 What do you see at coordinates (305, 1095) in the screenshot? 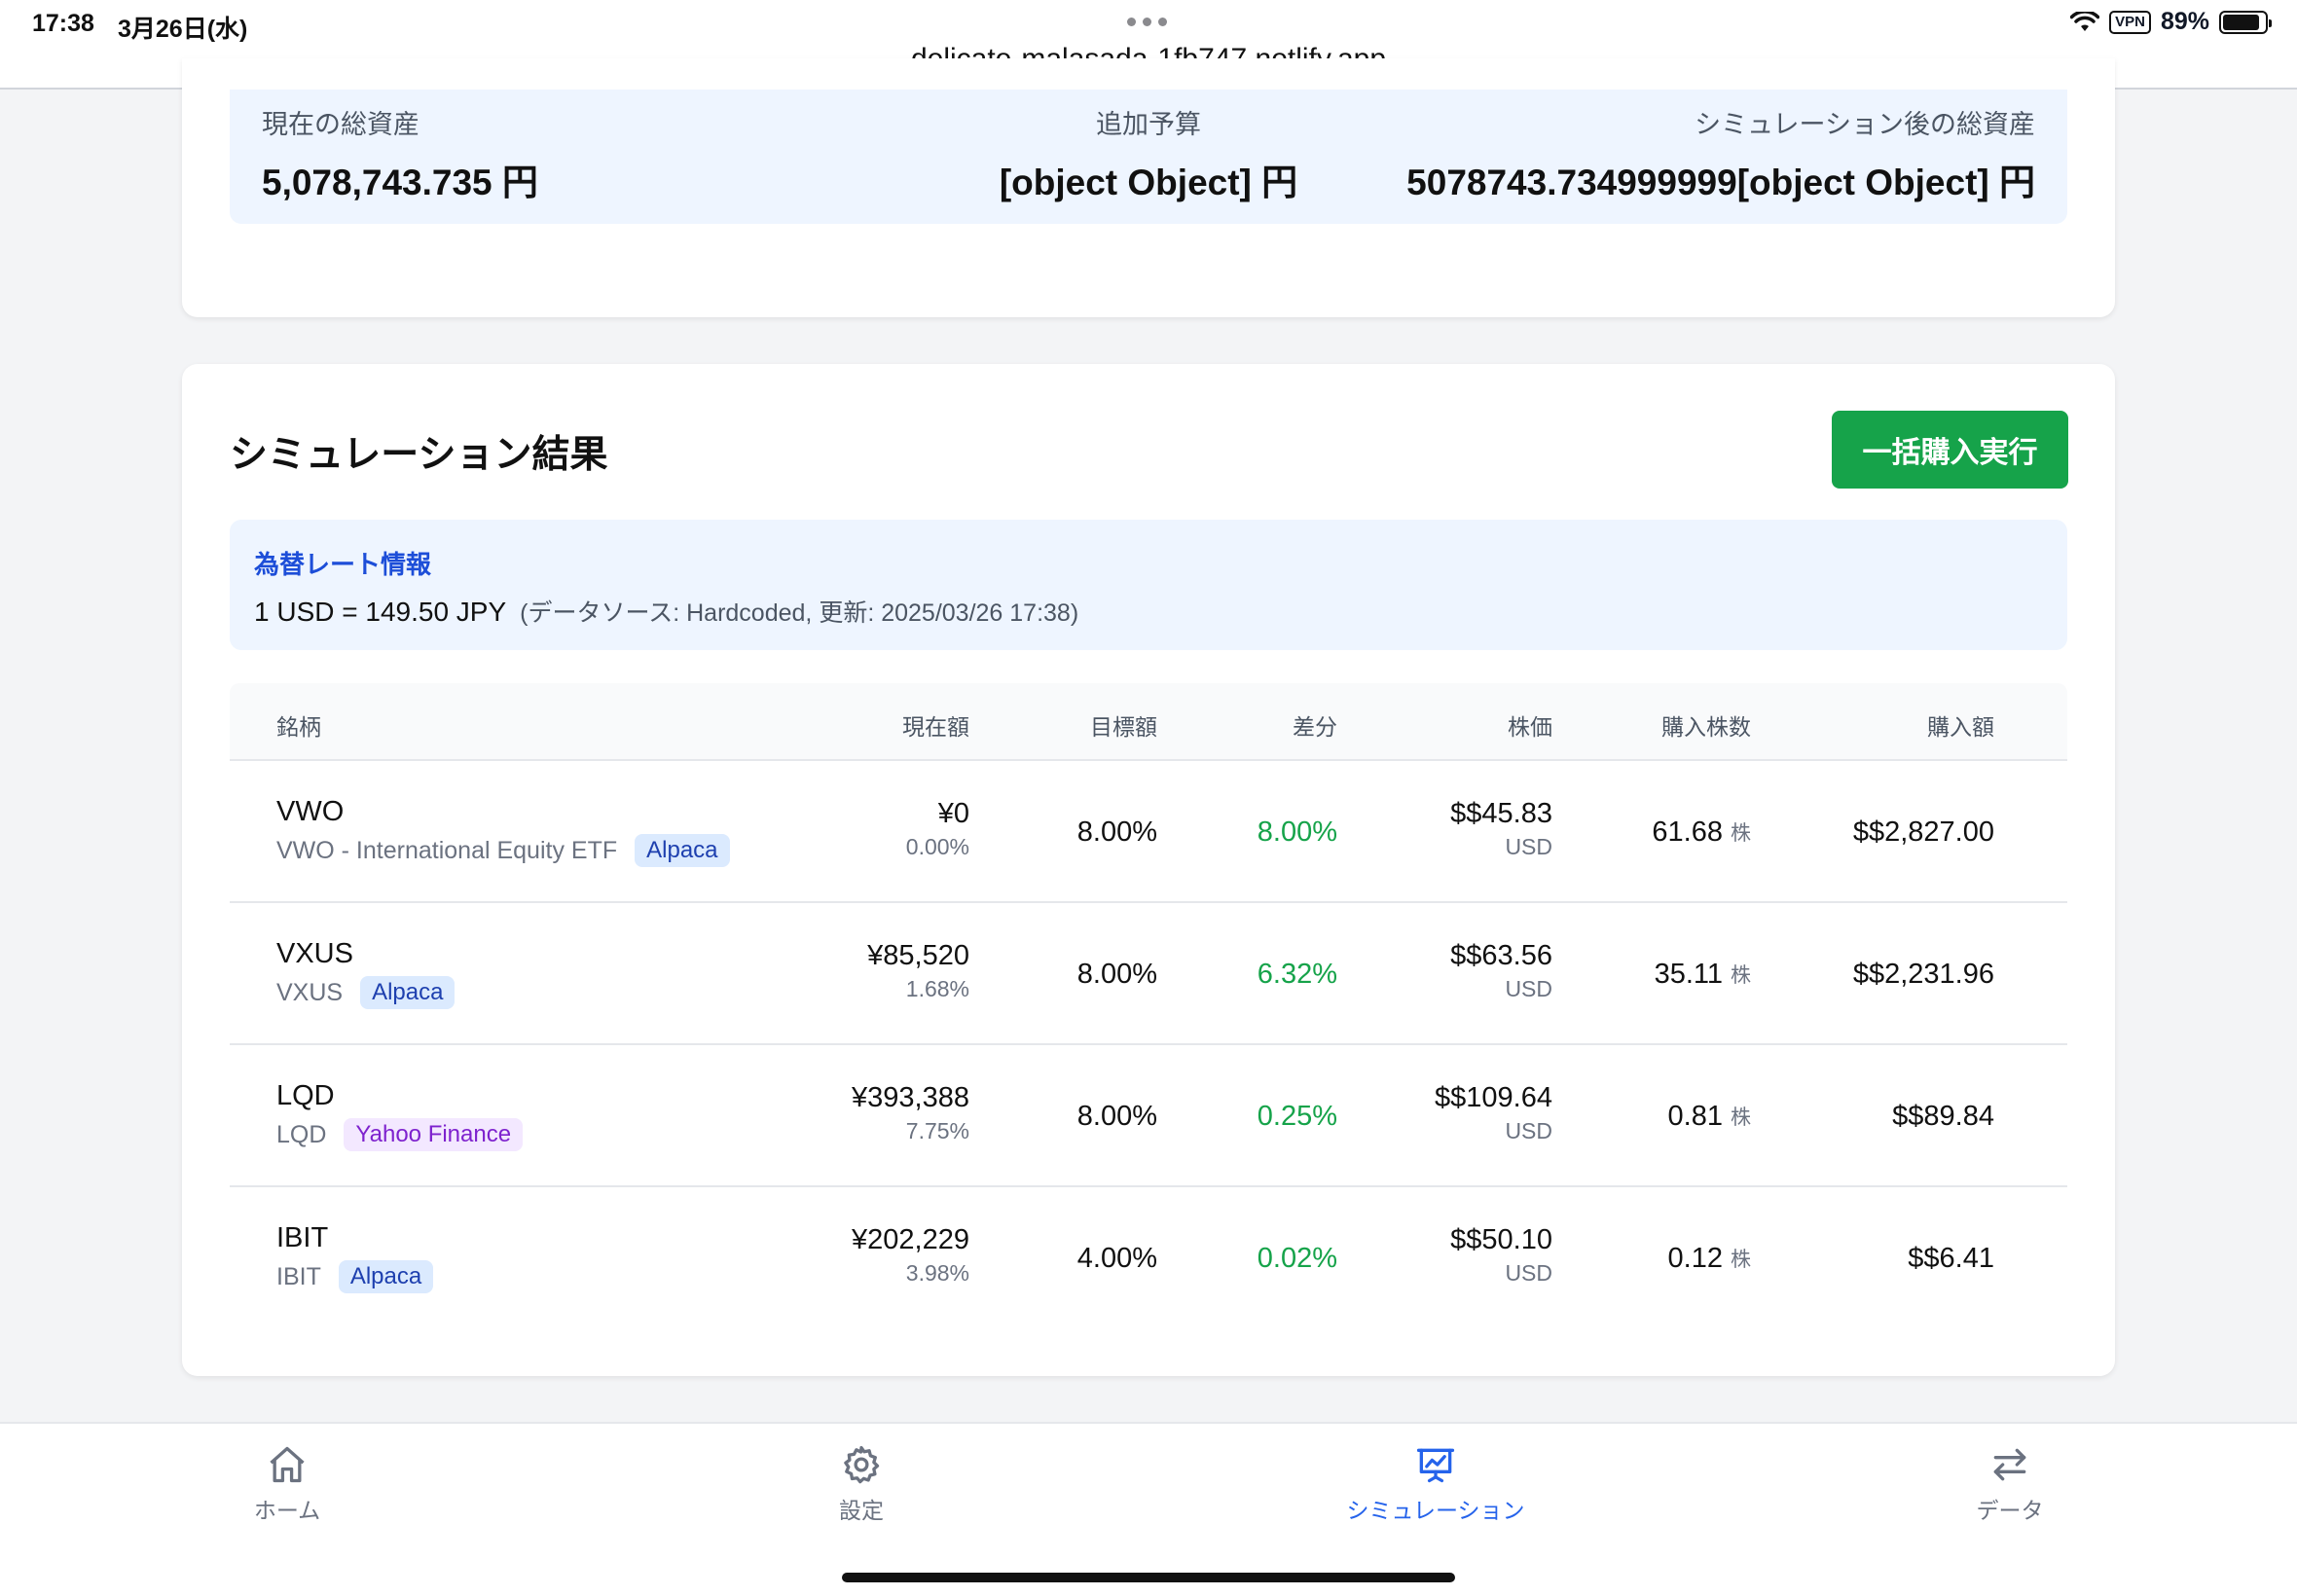
I see `ticker-symbol: LQD` at bounding box center [305, 1095].